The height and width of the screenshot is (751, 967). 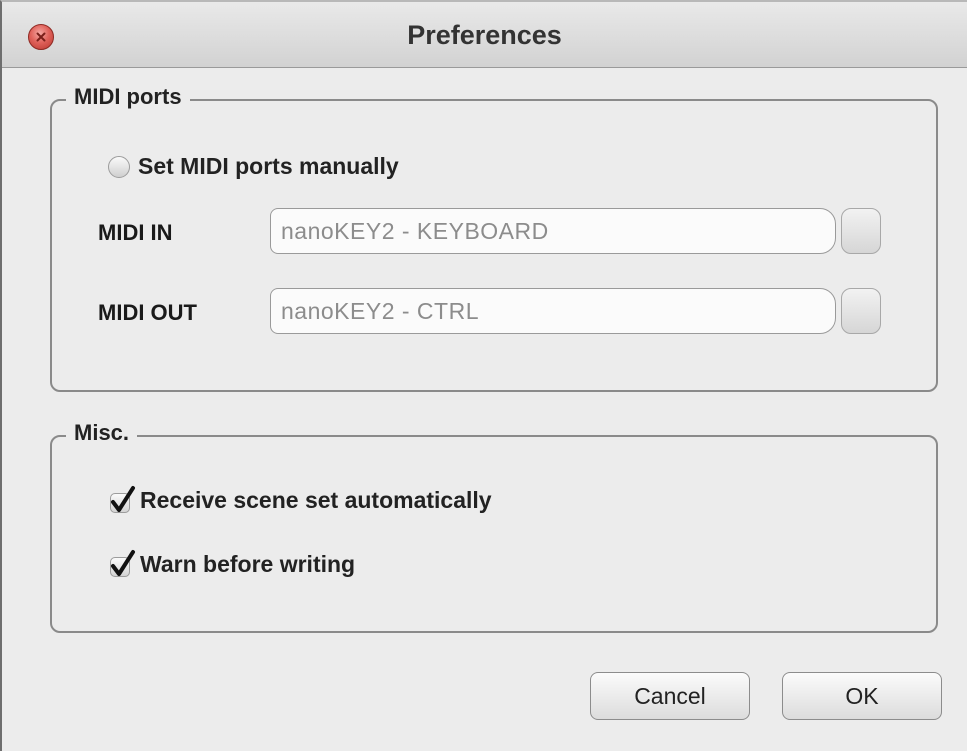 I want to click on title-bar: Preferences, so click(x=484, y=35).